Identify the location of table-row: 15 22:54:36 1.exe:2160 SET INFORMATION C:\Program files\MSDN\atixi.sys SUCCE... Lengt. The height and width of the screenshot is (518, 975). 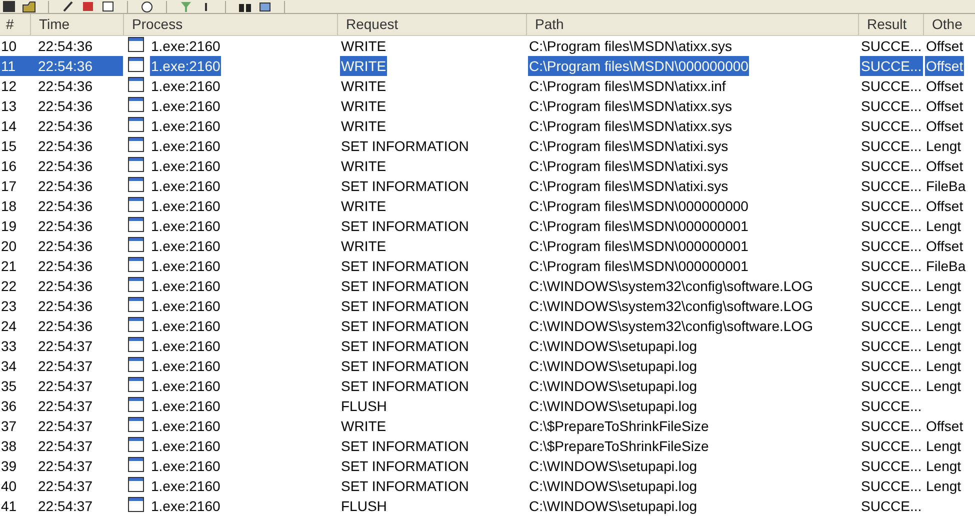
(487, 146).